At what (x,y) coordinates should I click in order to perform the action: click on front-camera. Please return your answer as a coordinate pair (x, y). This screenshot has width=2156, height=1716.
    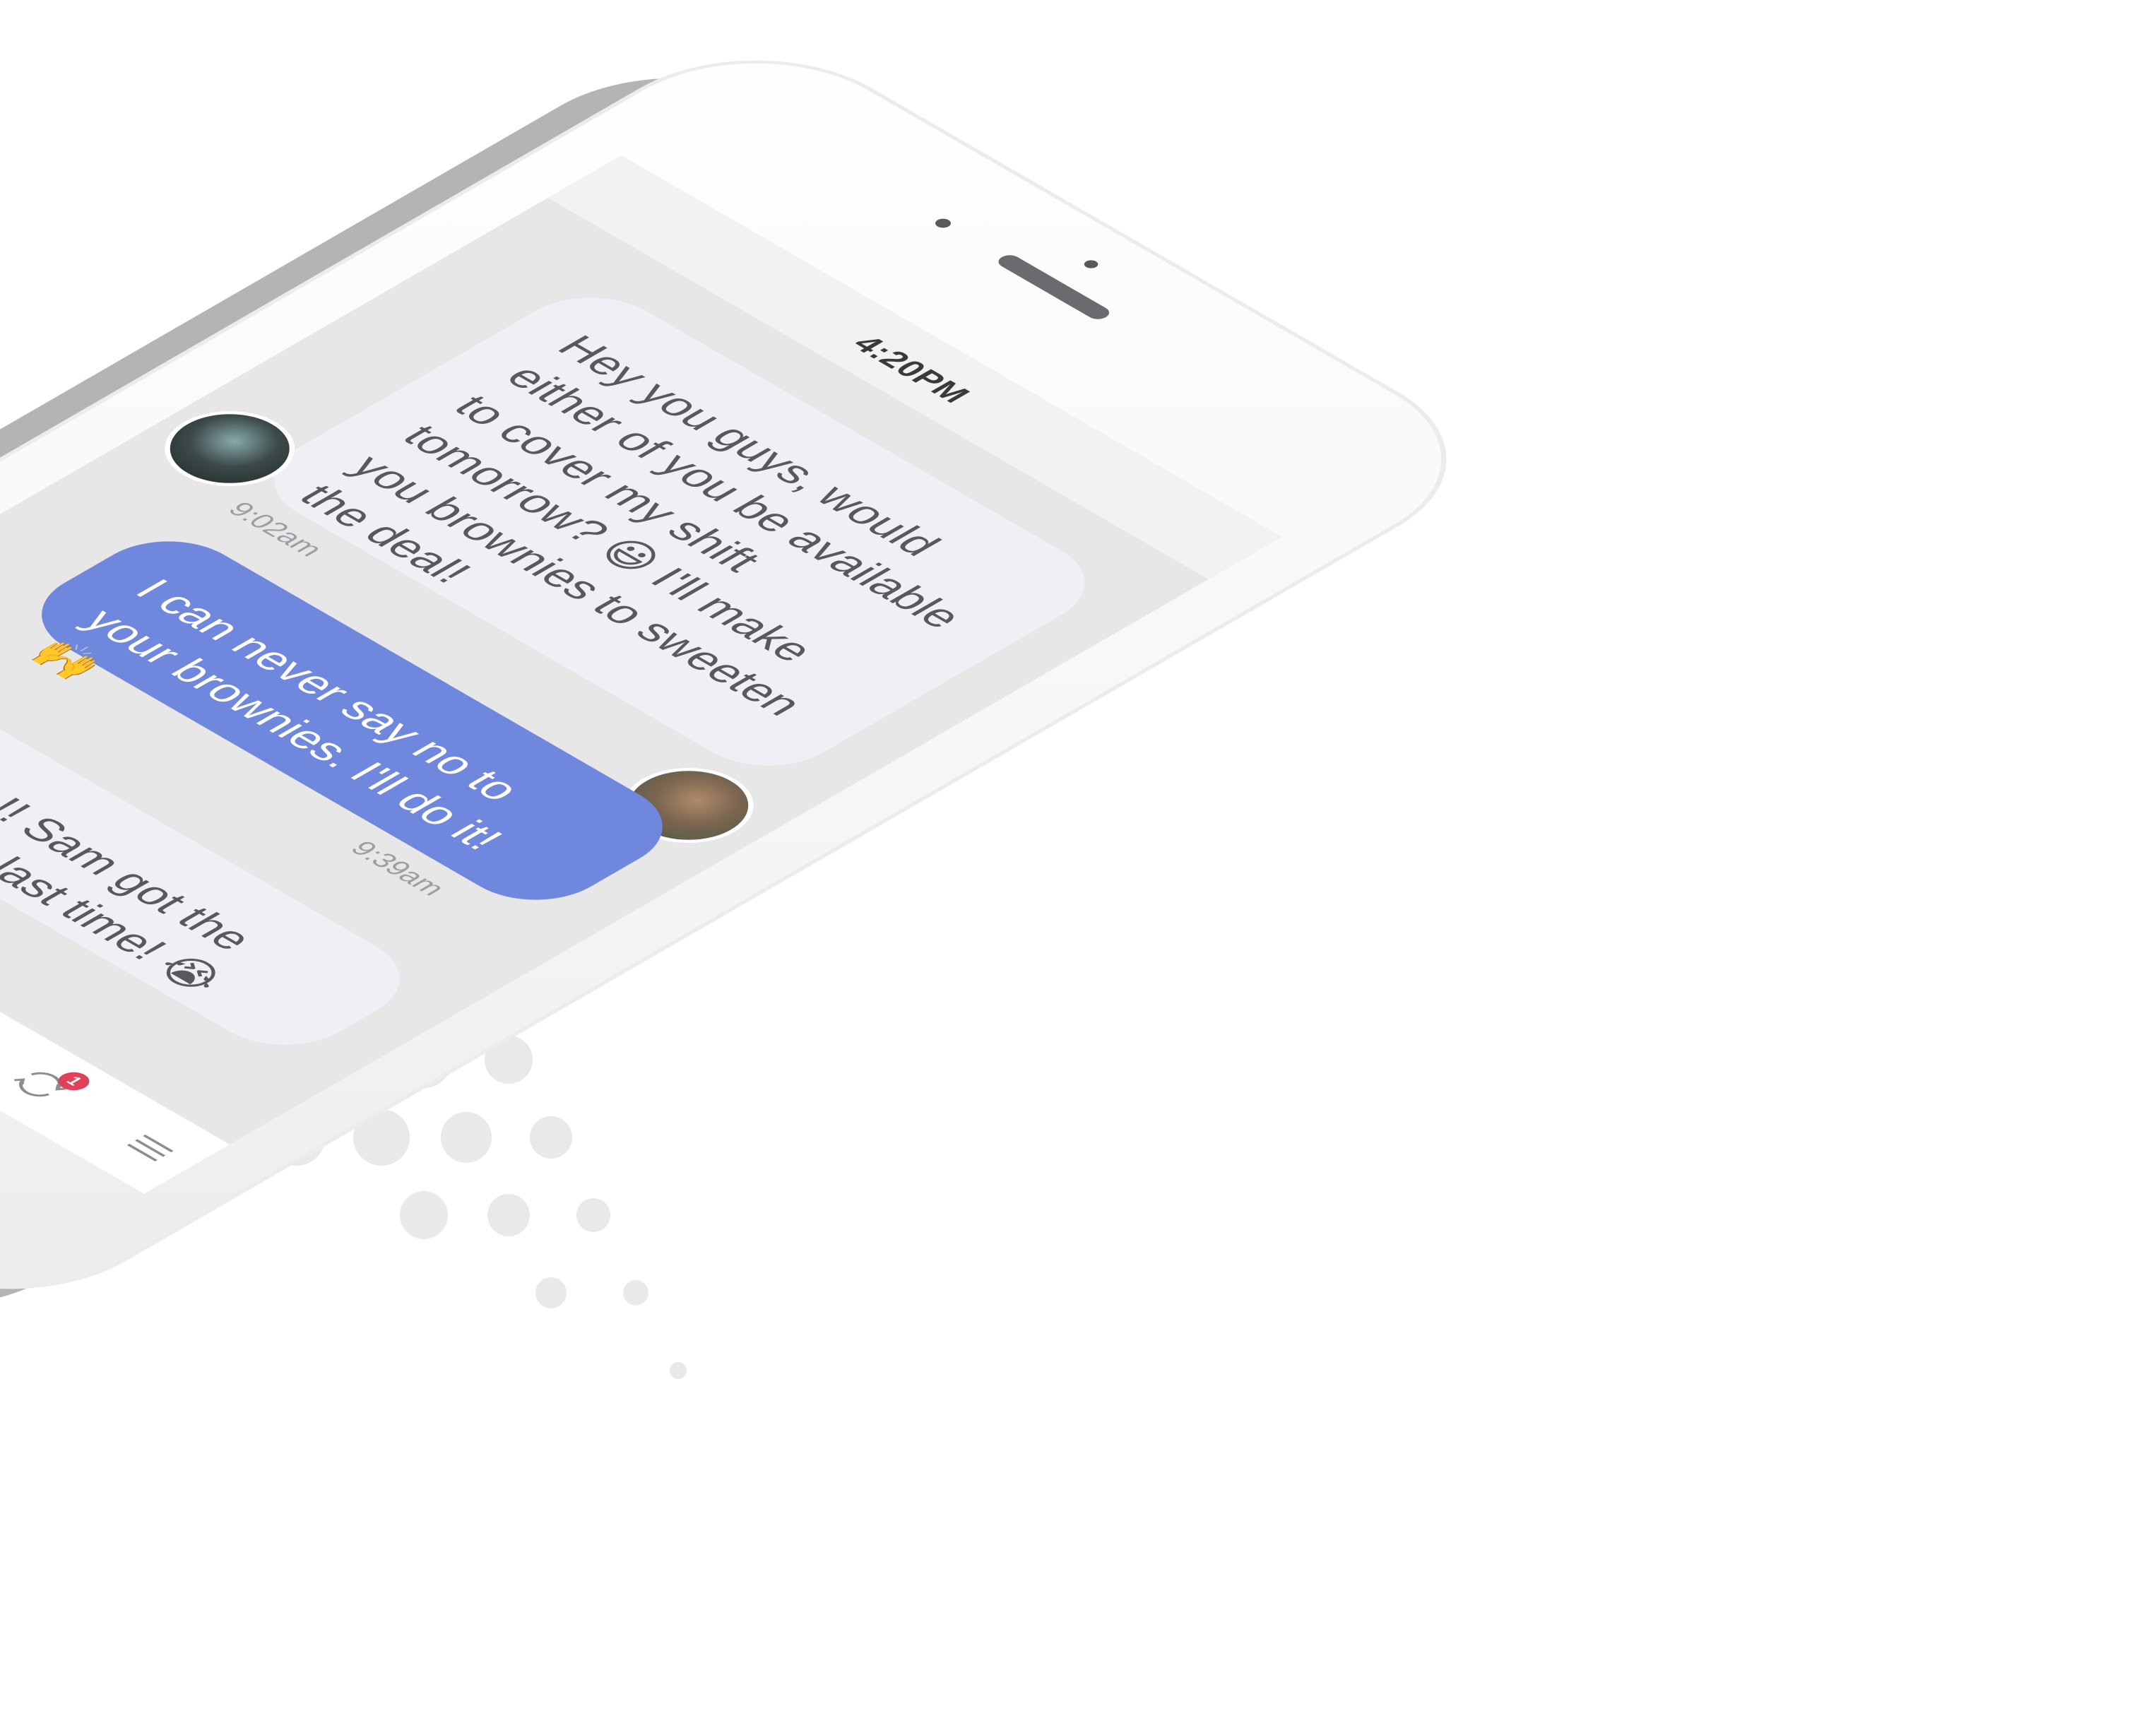
    Looking at the image, I should click on (943, 224).